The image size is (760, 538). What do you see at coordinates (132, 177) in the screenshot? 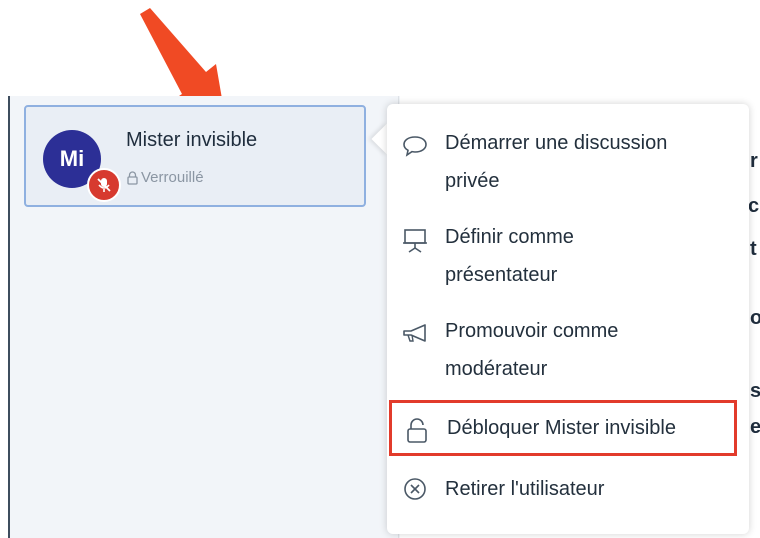
I see `lock-icon` at bounding box center [132, 177].